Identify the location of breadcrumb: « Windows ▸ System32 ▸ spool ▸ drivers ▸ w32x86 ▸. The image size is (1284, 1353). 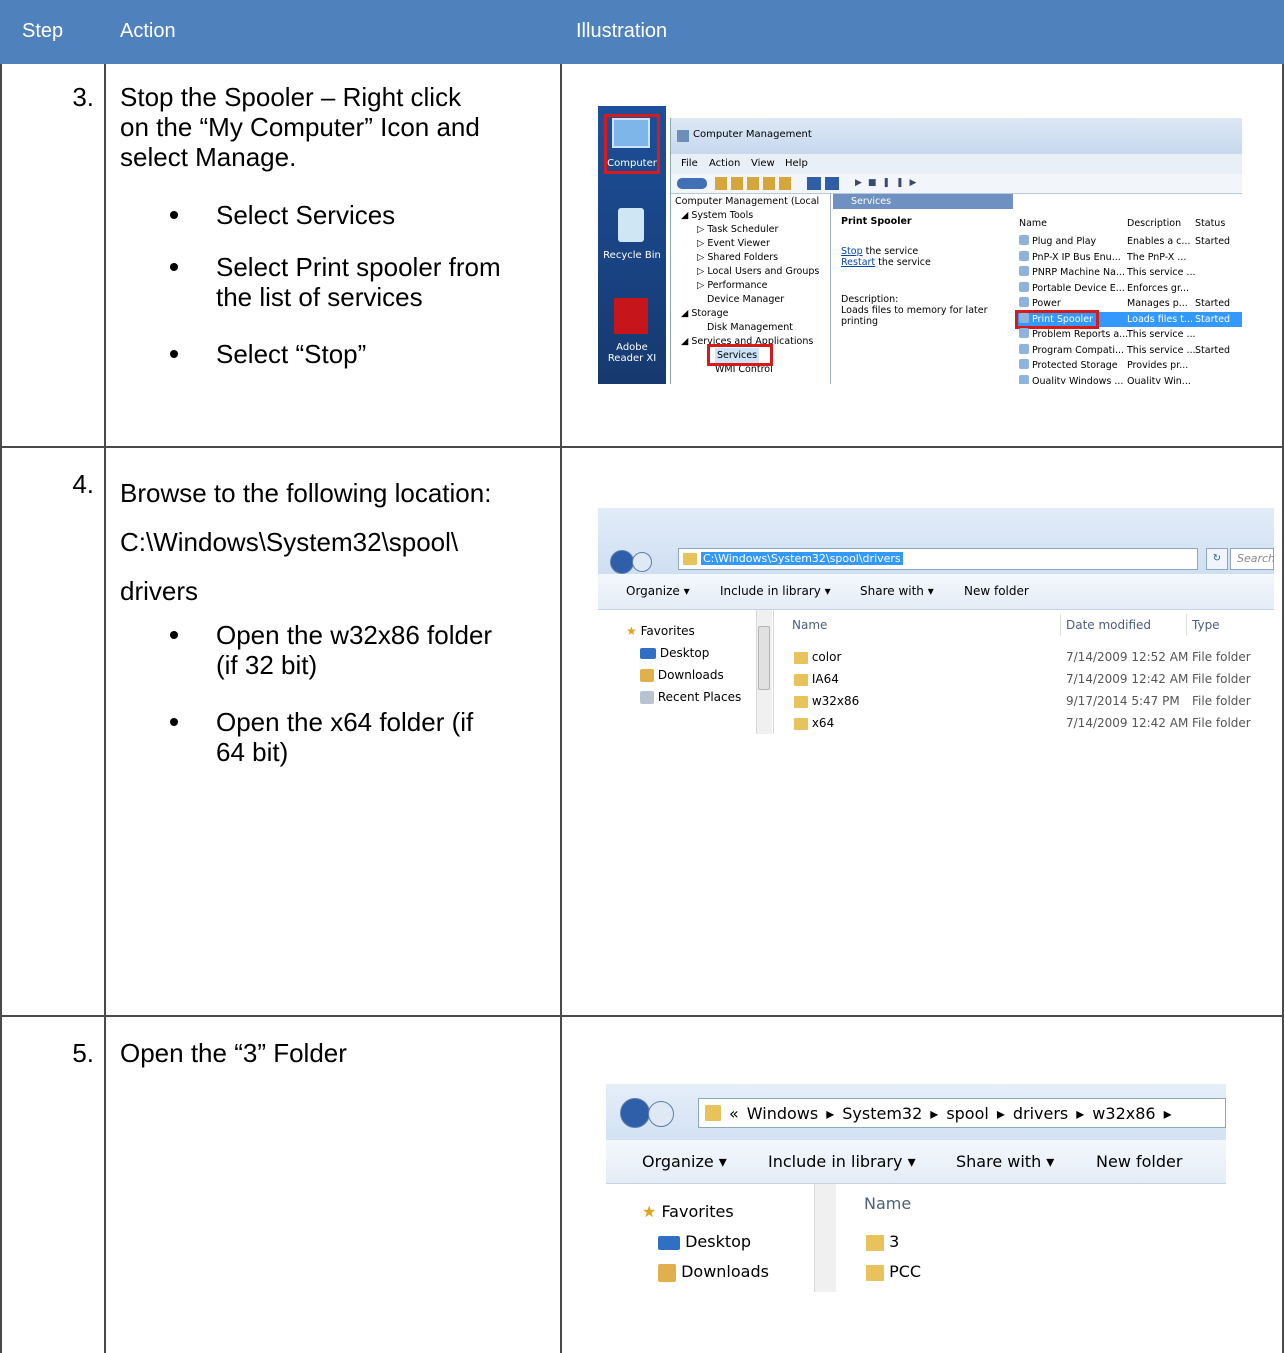
(962, 1113).